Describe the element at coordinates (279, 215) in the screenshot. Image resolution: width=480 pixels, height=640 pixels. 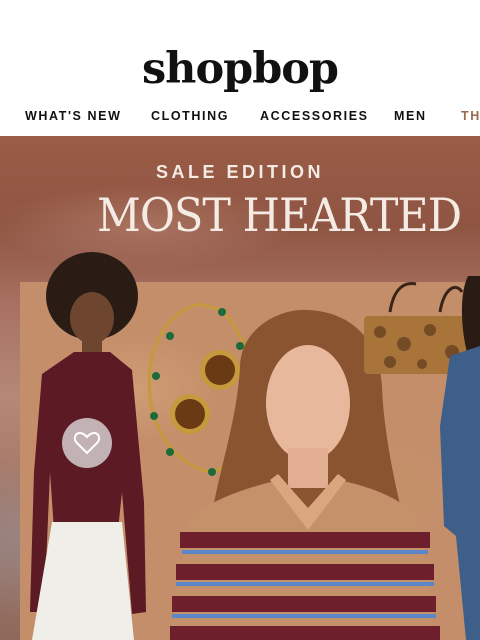
I see `hero-headline: MOST HEARTED` at that location.